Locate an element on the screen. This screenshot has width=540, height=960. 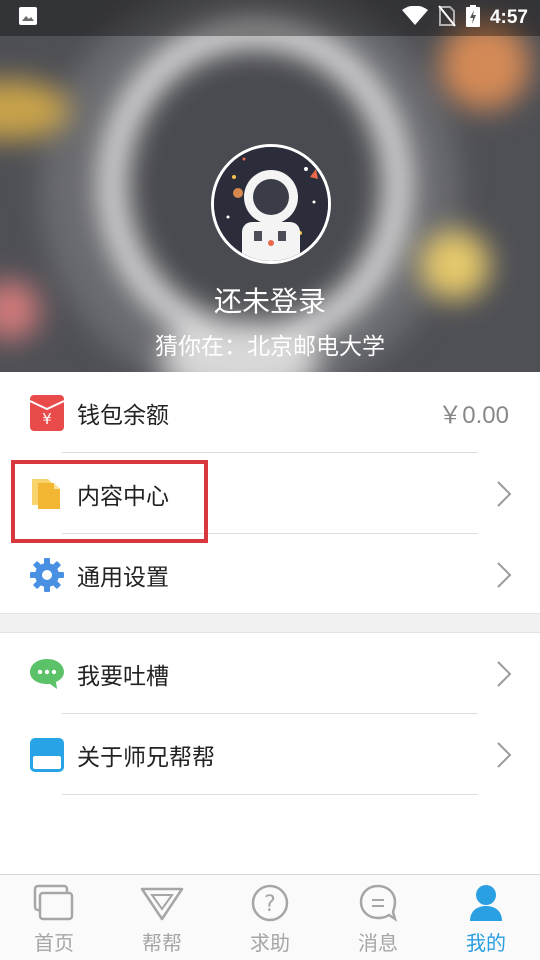
shield-logo-icon is located at coordinates (162, 904).